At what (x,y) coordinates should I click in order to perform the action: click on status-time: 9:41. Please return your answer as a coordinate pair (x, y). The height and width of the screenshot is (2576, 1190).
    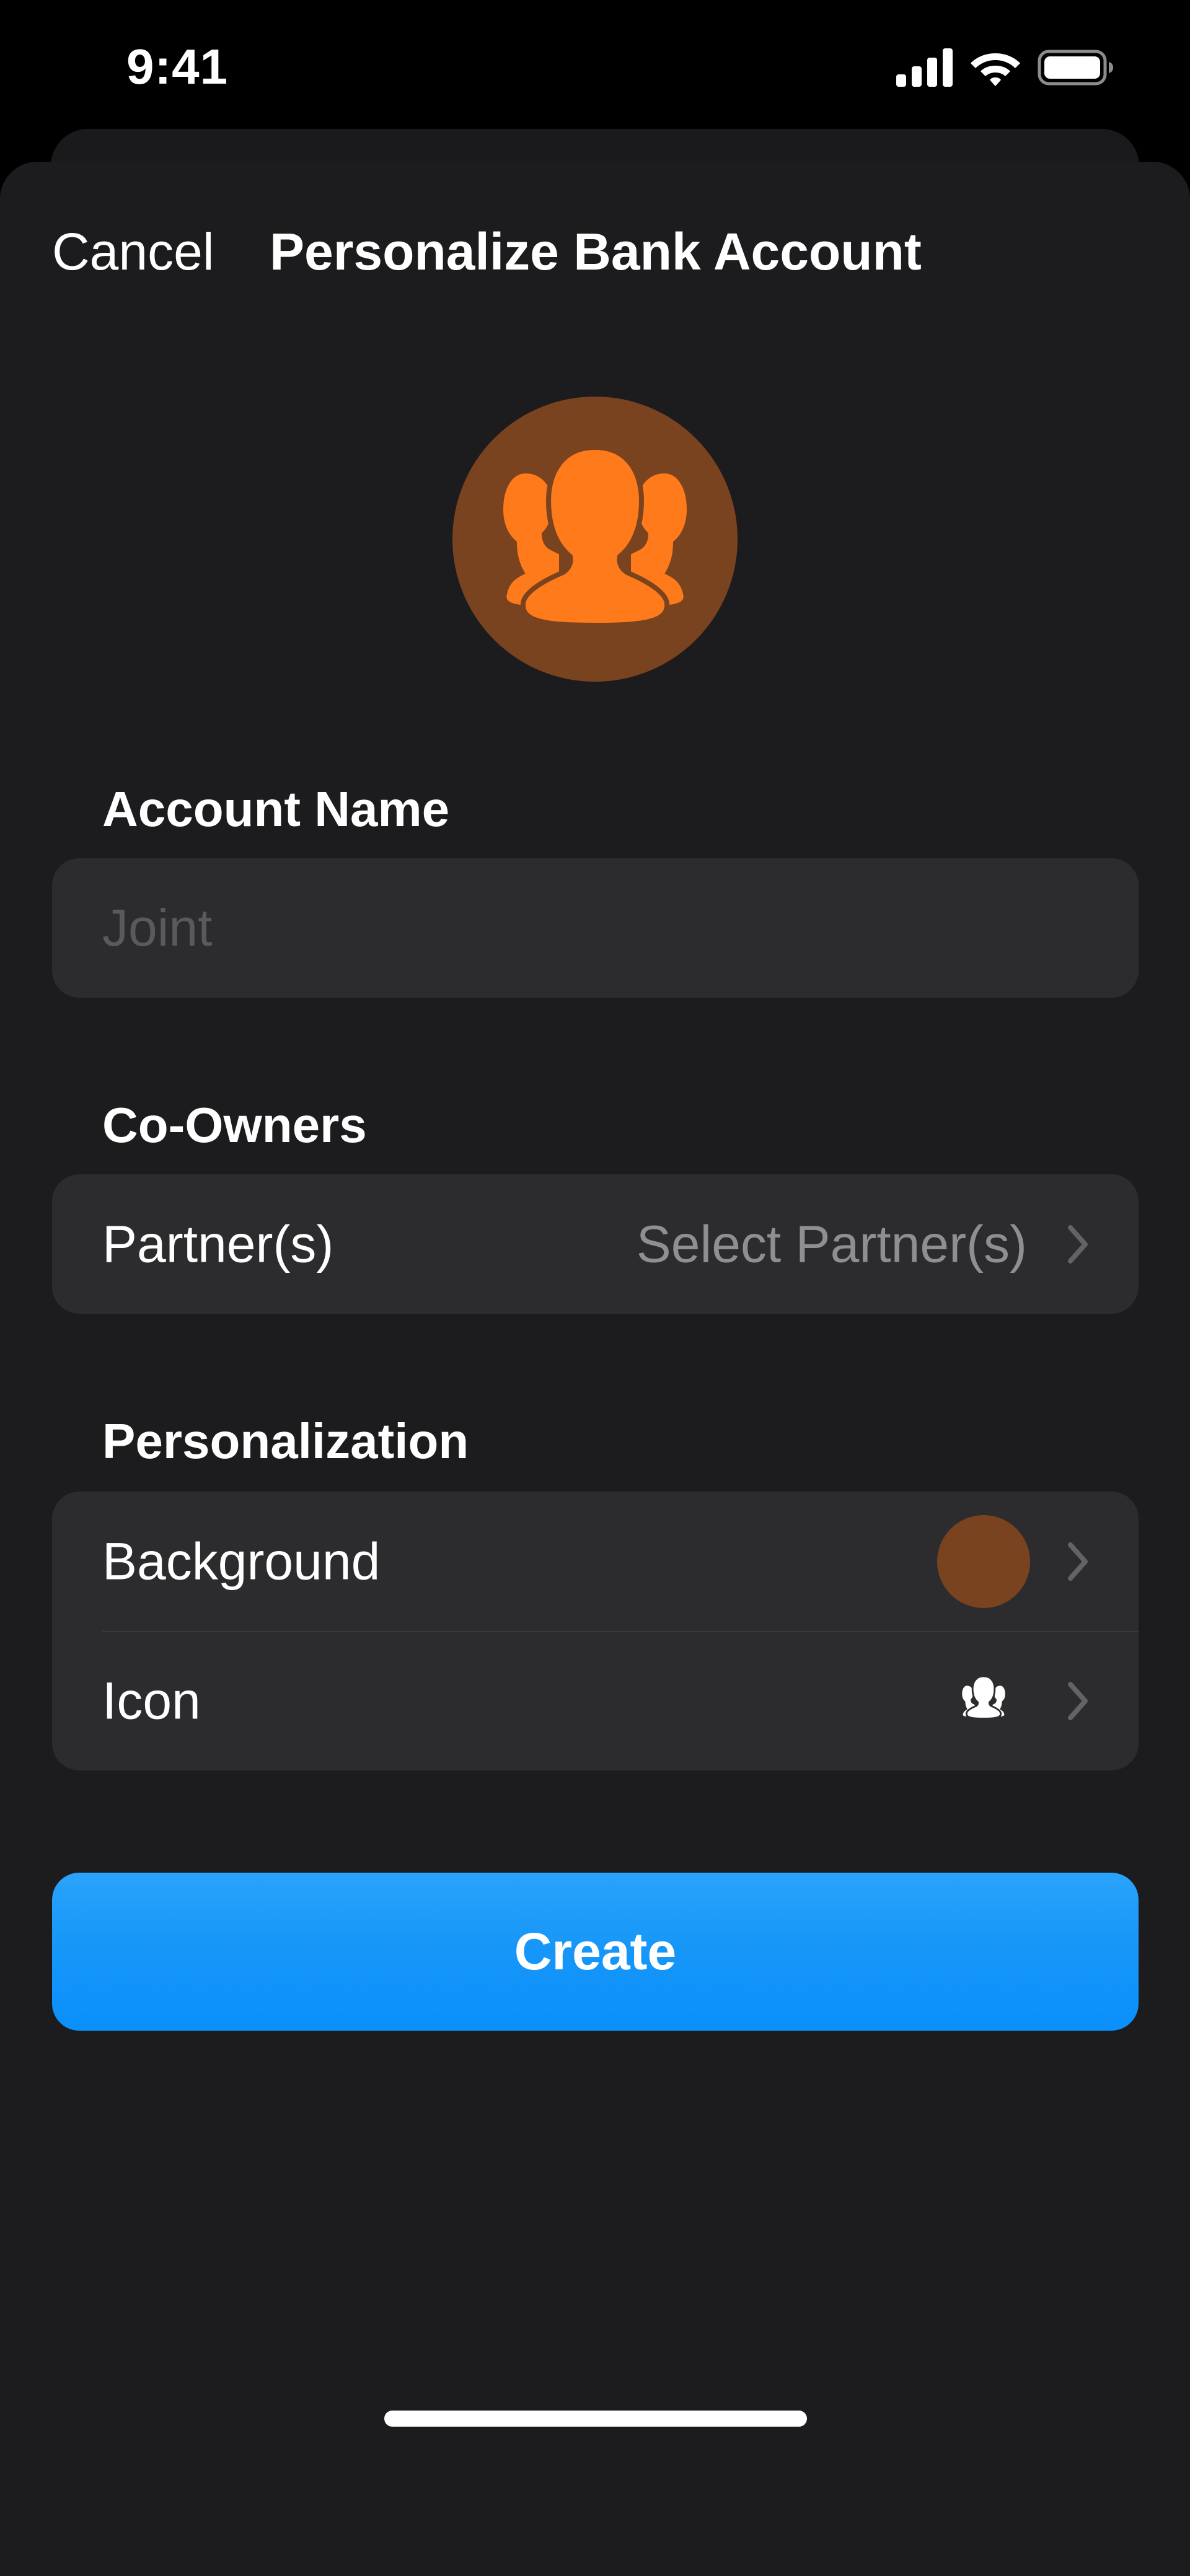
    Looking at the image, I should click on (177, 66).